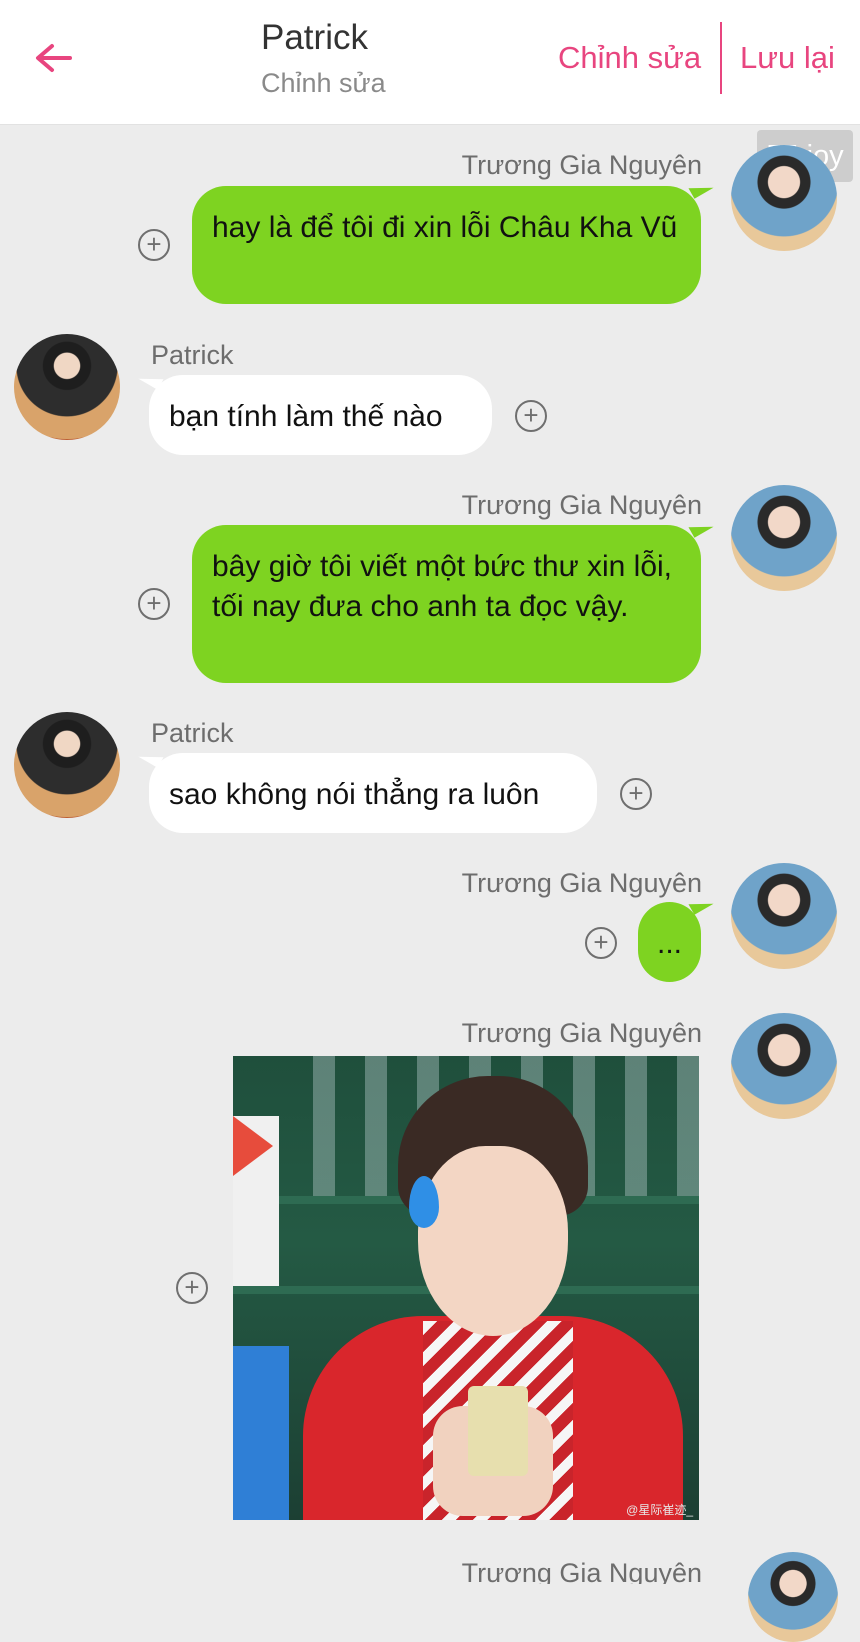 Image resolution: width=860 pixels, height=1642 pixels. I want to click on edit-button: Chỉnh sửa, so click(629, 58).